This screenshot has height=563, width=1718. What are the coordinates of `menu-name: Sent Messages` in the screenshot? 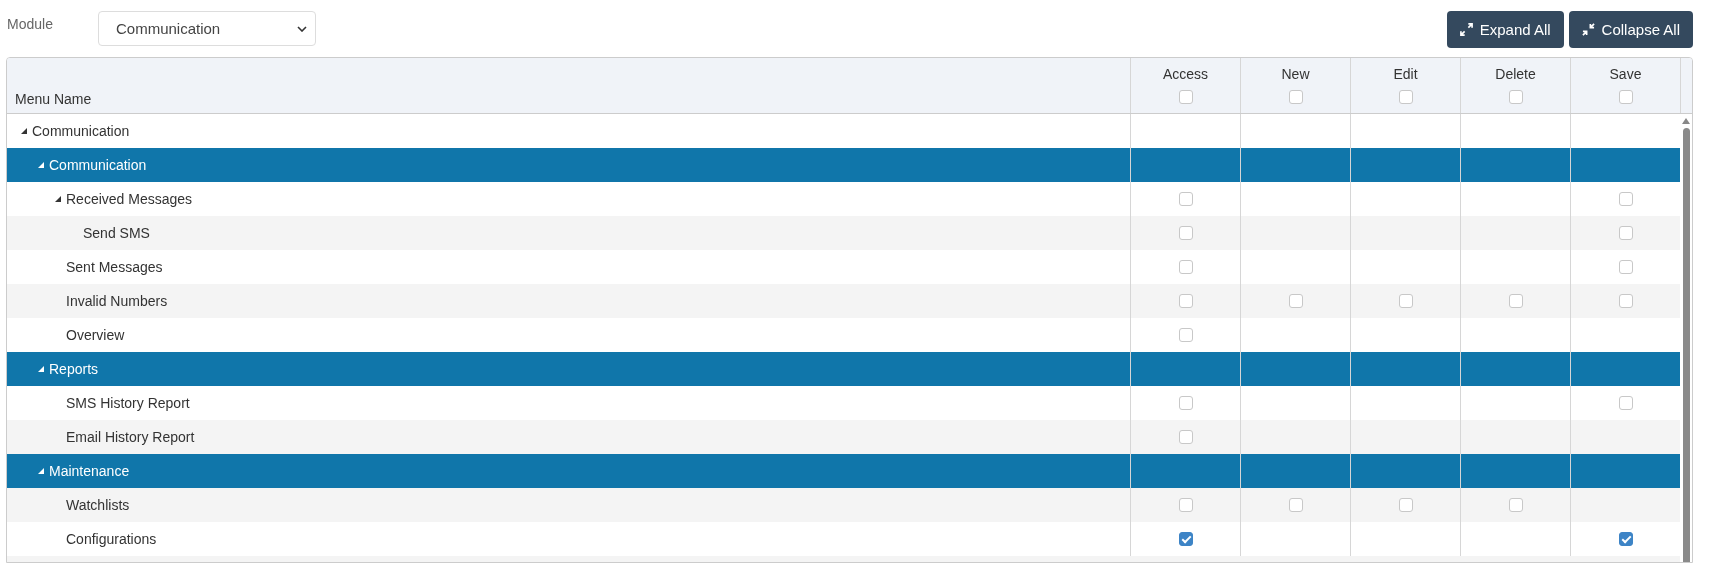 It's located at (114, 267).